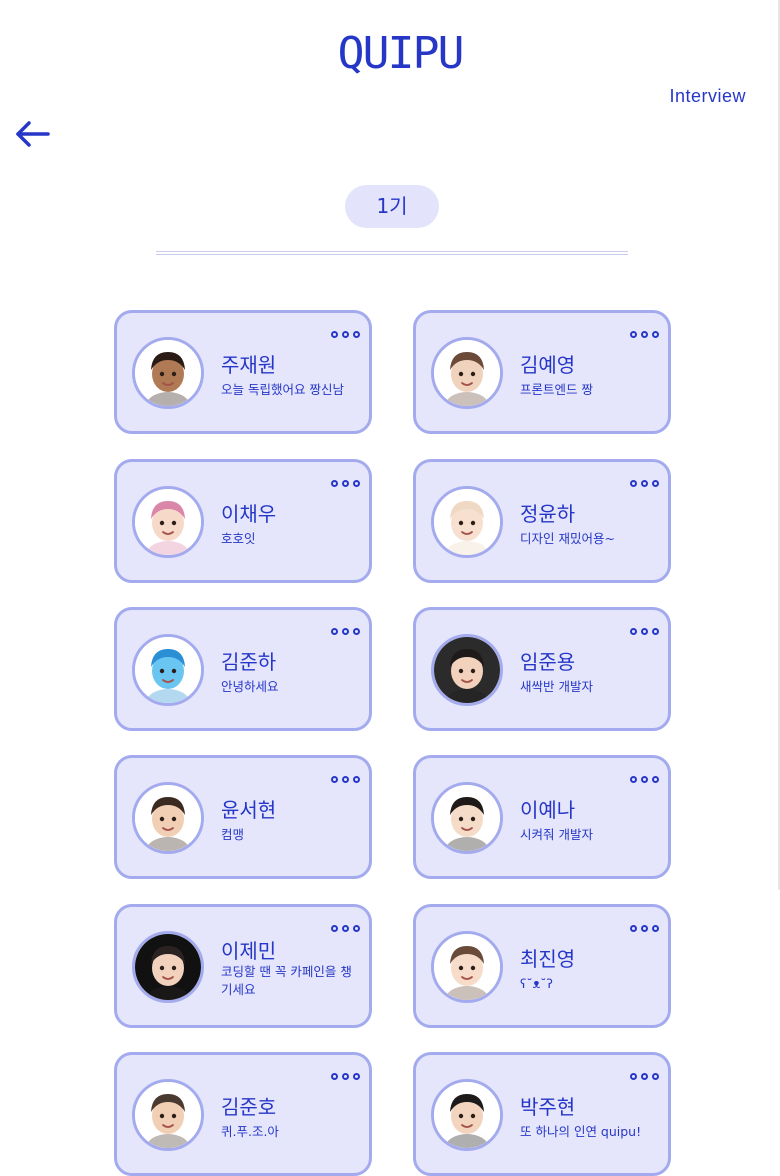 Image resolution: width=780 pixels, height=1176 pixels. What do you see at coordinates (249, 1107) in the screenshot?
I see `member-name: 김준호` at bounding box center [249, 1107].